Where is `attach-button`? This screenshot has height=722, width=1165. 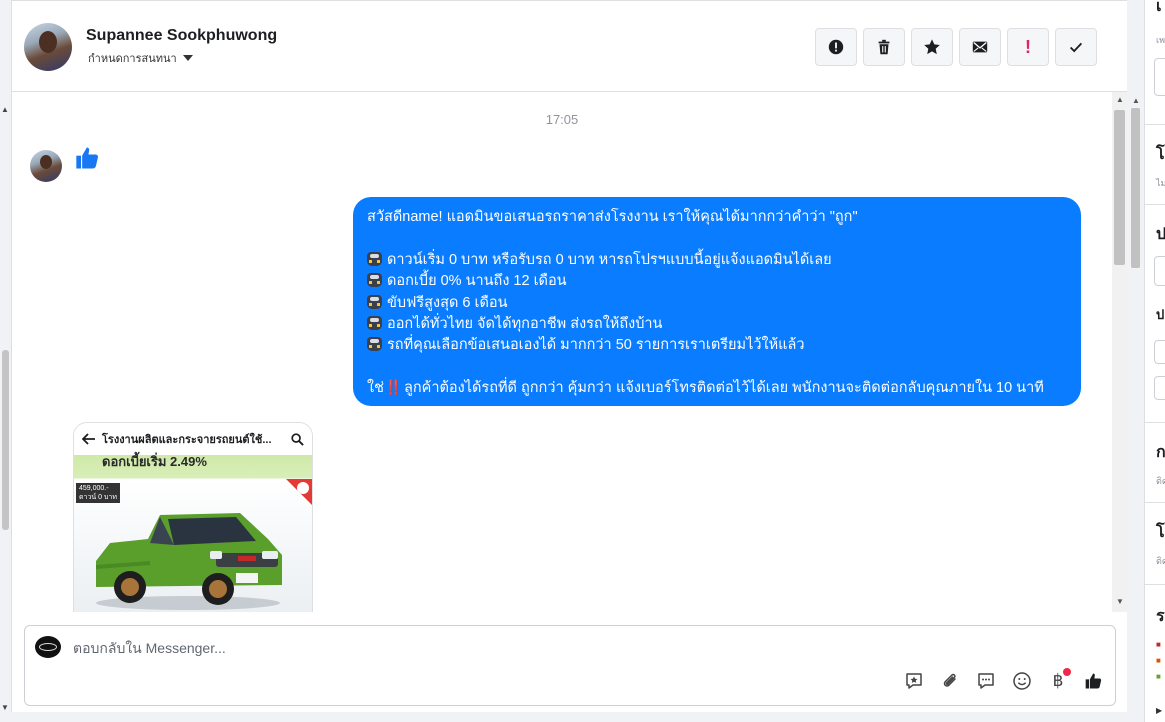 attach-button is located at coordinates (950, 681).